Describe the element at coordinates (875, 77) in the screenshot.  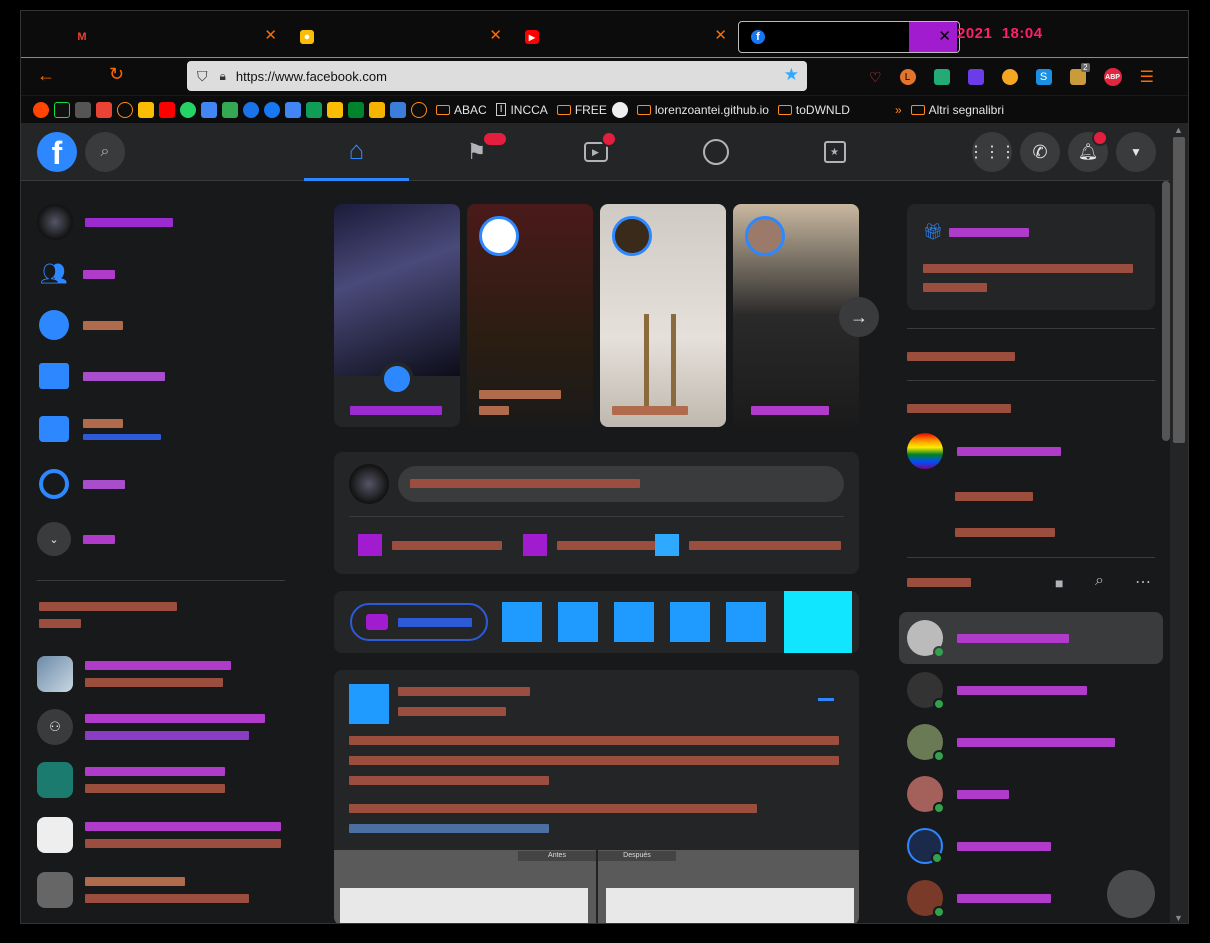
I see `pocket-icon: ♡` at that location.